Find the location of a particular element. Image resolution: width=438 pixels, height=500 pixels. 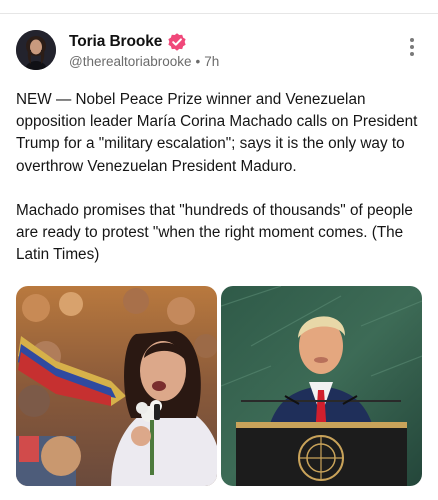

name-row: Toria Brooke is located at coordinates (128, 42).